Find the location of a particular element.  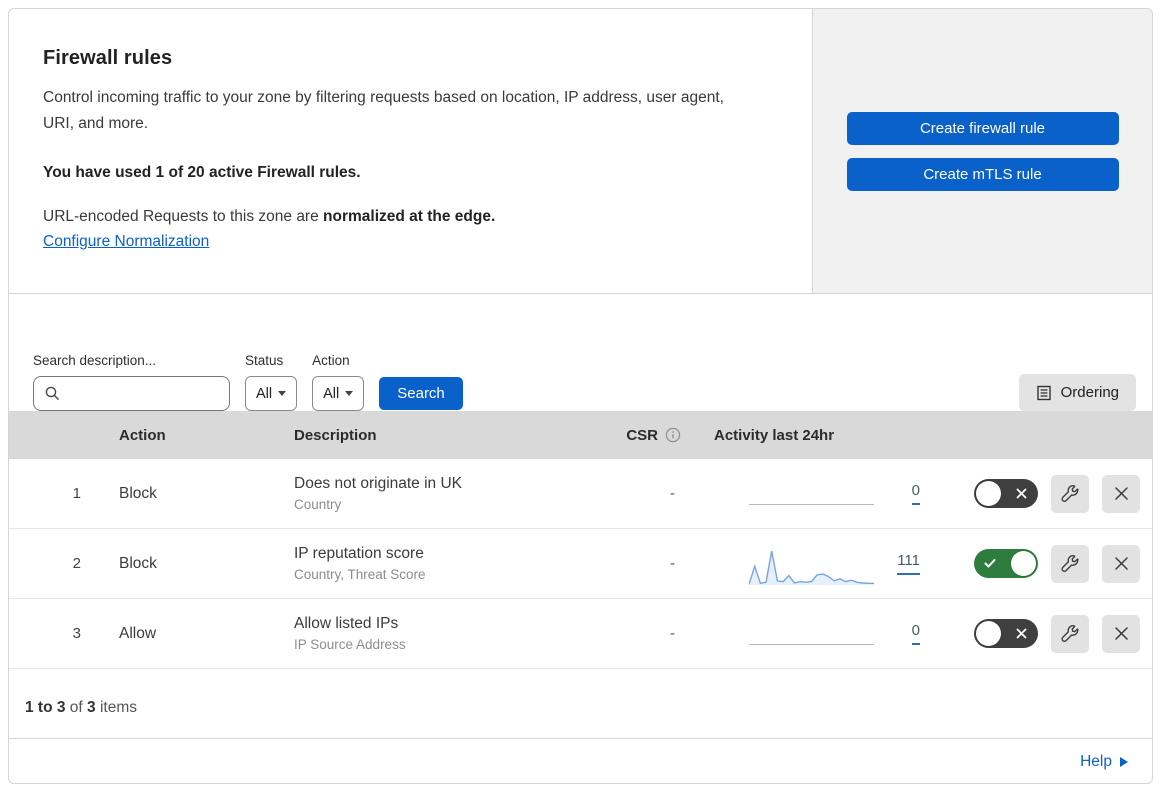

page-title: Firewall rules is located at coordinates (108, 58).